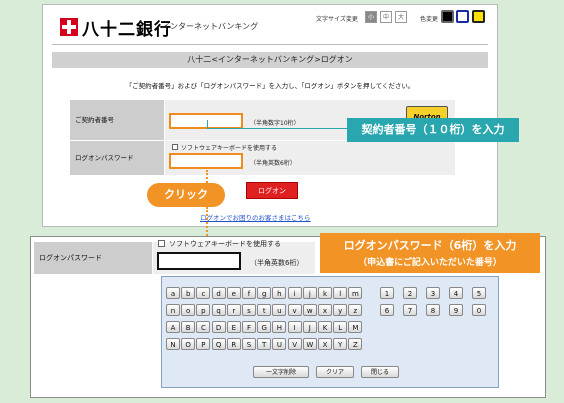  What do you see at coordinates (175, 147) in the screenshot?
I see `software-keyboard-checkbox` at bounding box center [175, 147].